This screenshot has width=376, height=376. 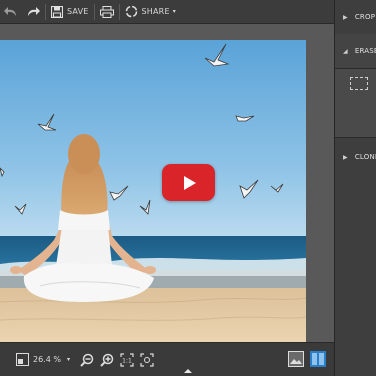 I want to click on print-icon, so click(x=106, y=11).